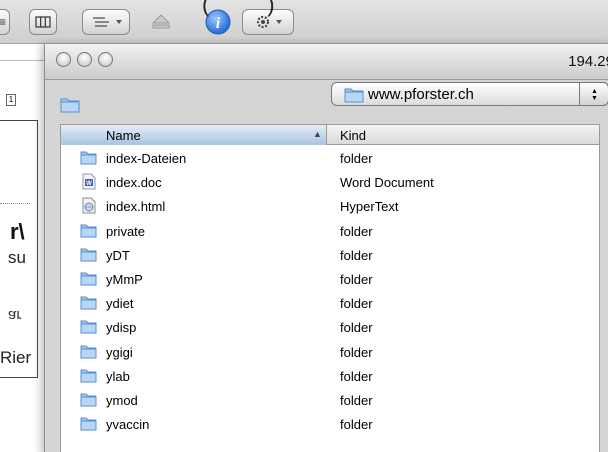  What do you see at coordinates (330, 352) in the screenshot?
I see `file-row: ygigi folder` at bounding box center [330, 352].